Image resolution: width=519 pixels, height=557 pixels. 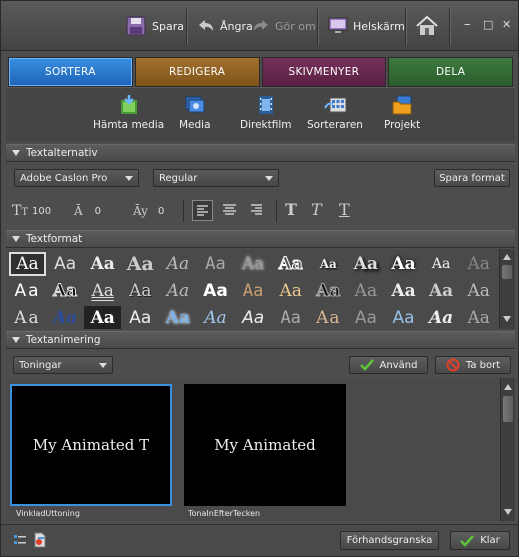 What do you see at coordinates (427, 26) in the screenshot?
I see `home-button` at bounding box center [427, 26].